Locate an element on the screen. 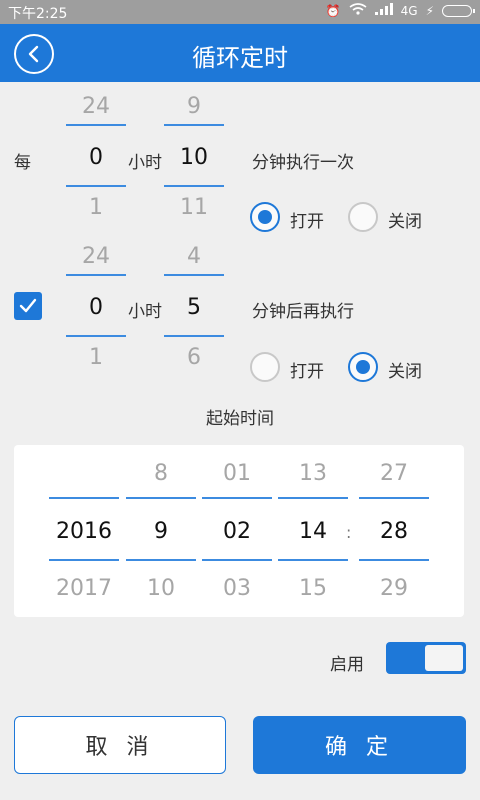  toggle-knob is located at coordinates (444, 658).